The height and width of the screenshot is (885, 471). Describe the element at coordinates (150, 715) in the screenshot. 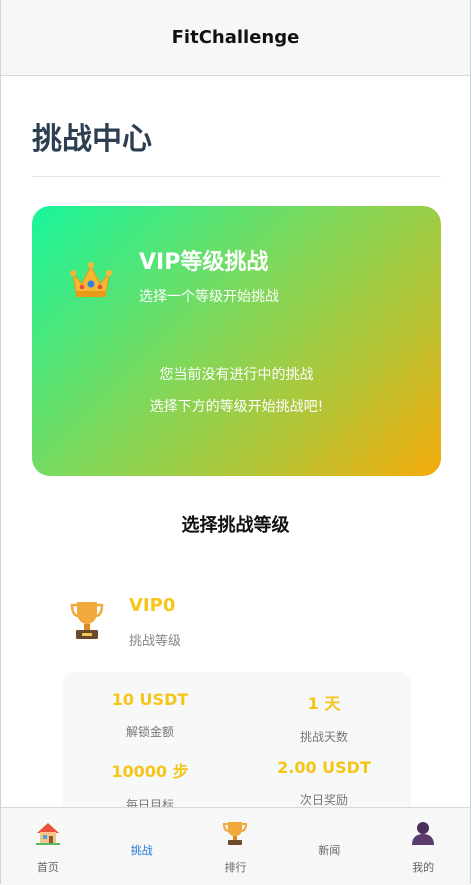

I see `stat-unlock-amount: 10 USDT 解锁金额` at that location.